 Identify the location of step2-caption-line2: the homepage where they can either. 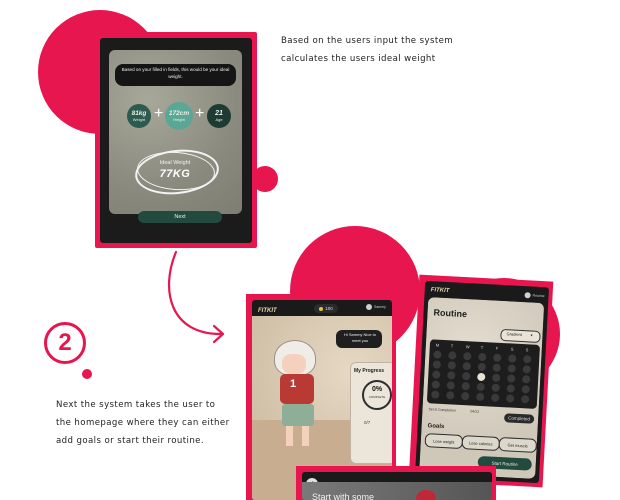
(143, 423).